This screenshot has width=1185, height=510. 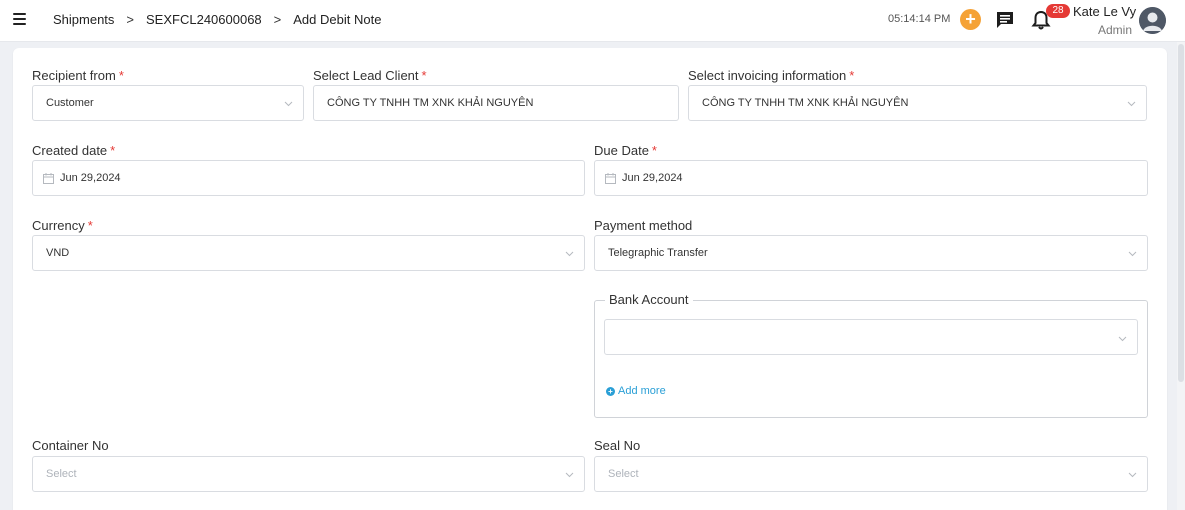 I want to click on recipient-from-label: Recipient from *, so click(x=78, y=75).